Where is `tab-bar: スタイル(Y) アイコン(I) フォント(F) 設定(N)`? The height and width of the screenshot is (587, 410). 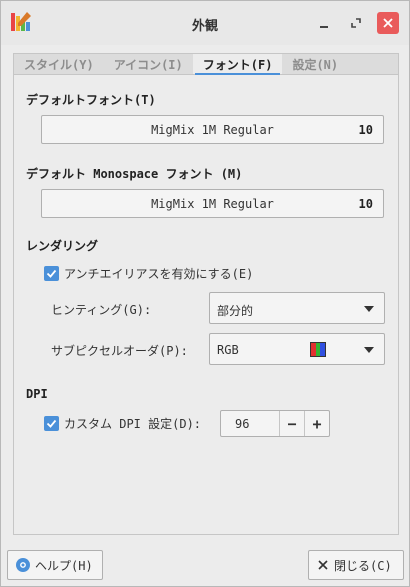
tab-bar: スタイル(Y) アイコン(I) フォント(F) 設定(N) is located at coordinates (206, 64).